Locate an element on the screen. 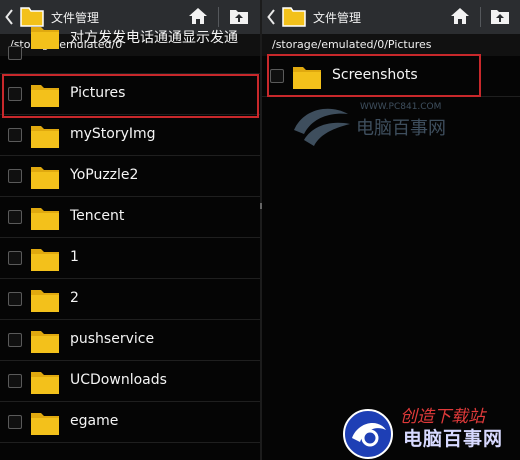 The width and height of the screenshot is (520, 460). item-name: 1 is located at coordinates (74, 257).